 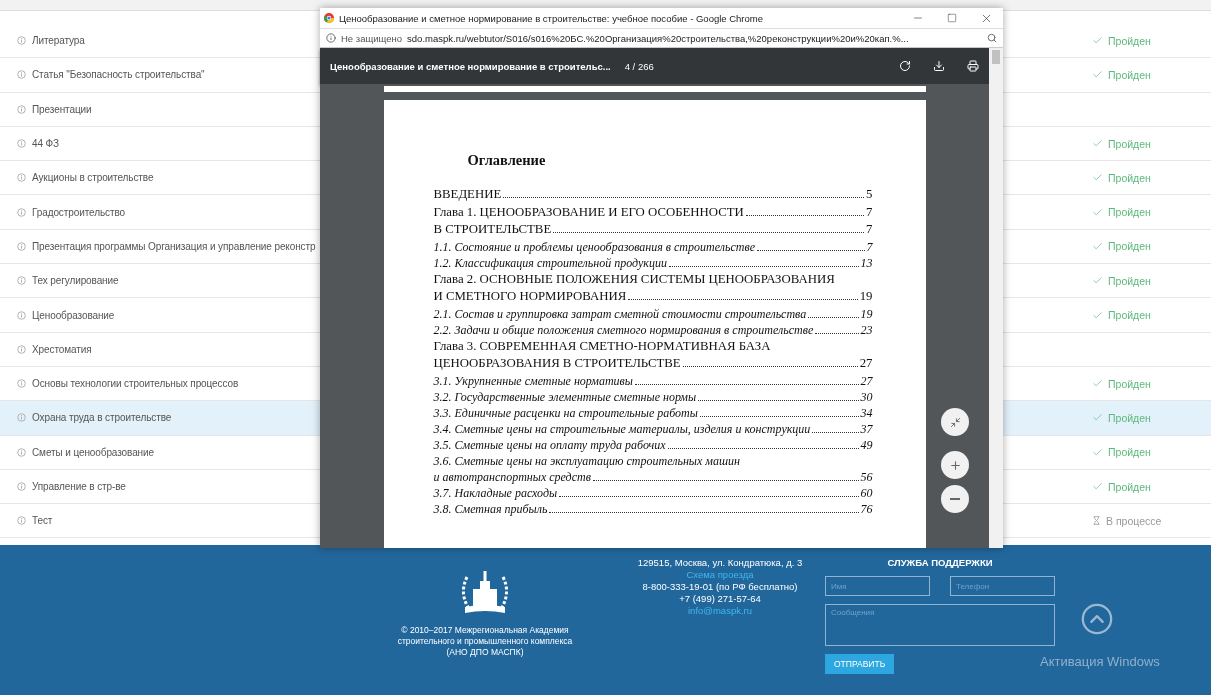 I want to click on page-number: 23, so click(x=866, y=330).